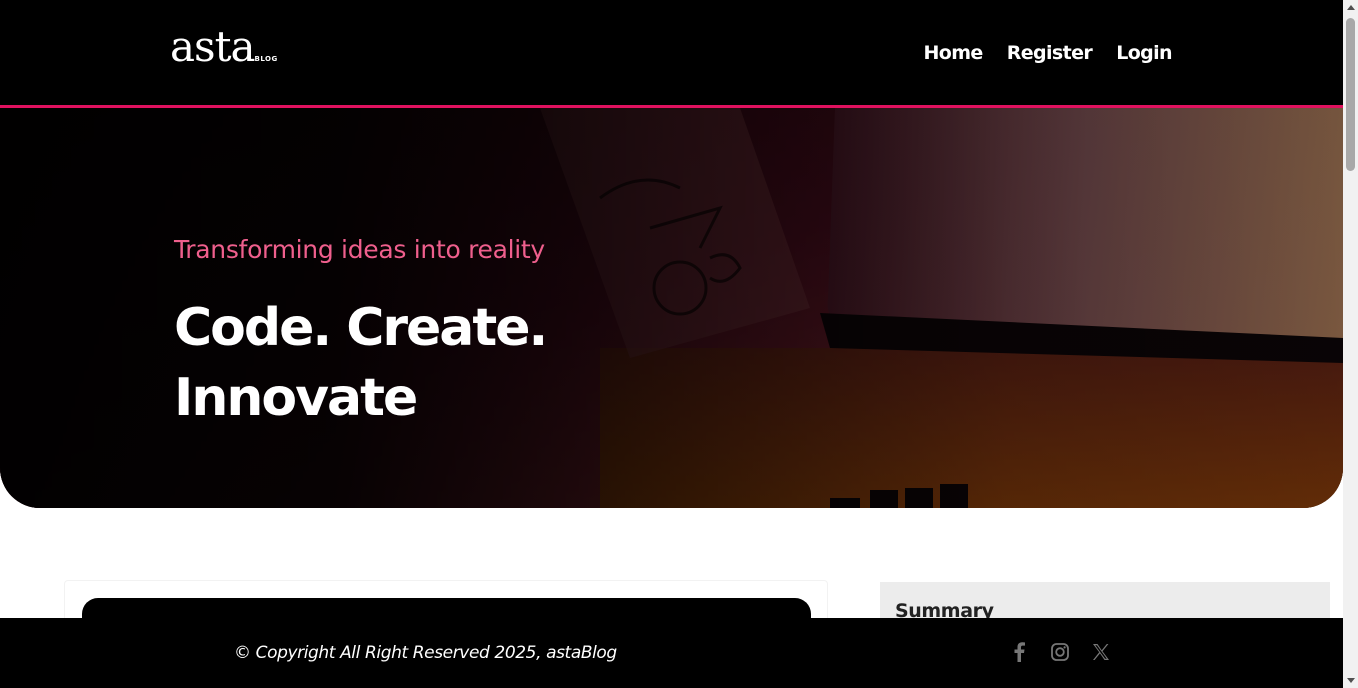 Image resolution: width=1358 pixels, height=688 pixels. Describe the element at coordinates (1350, 7) in the screenshot. I see `scroll-up-arrow-icon` at that location.